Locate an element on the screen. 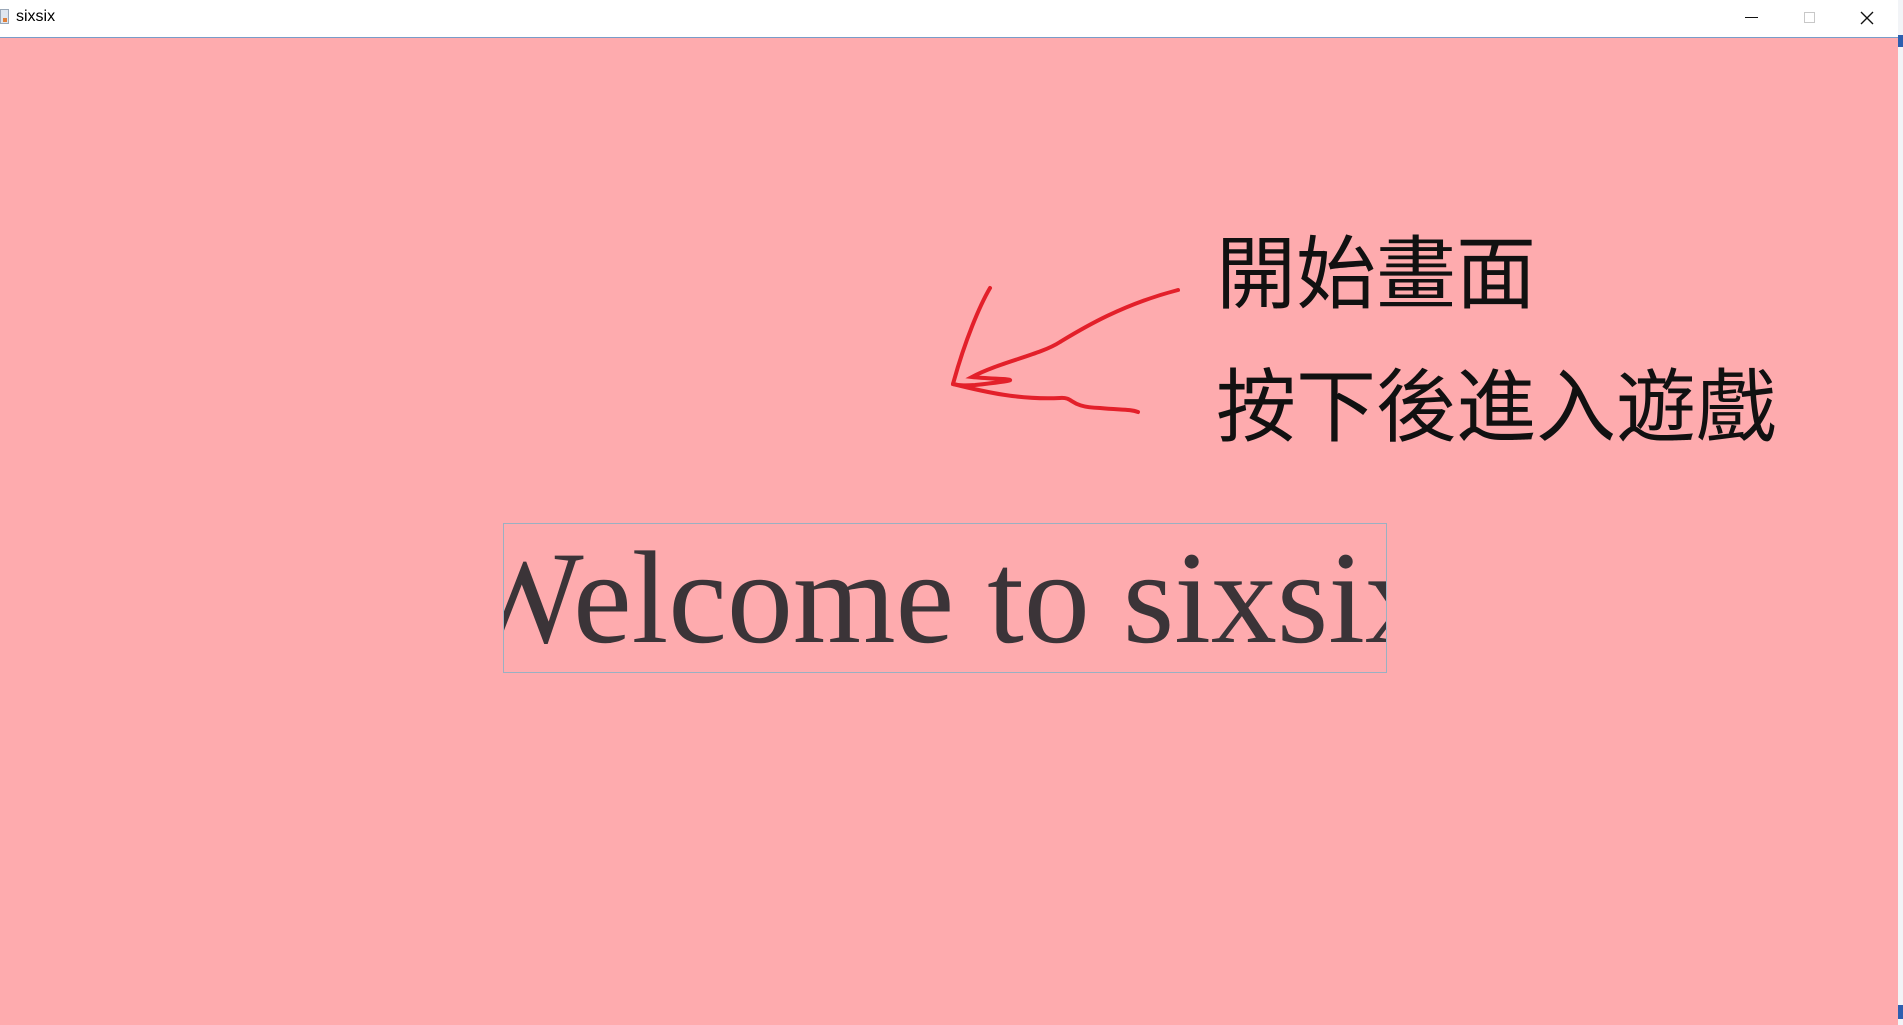  background-window-edge is located at coordinates (1900, 512).